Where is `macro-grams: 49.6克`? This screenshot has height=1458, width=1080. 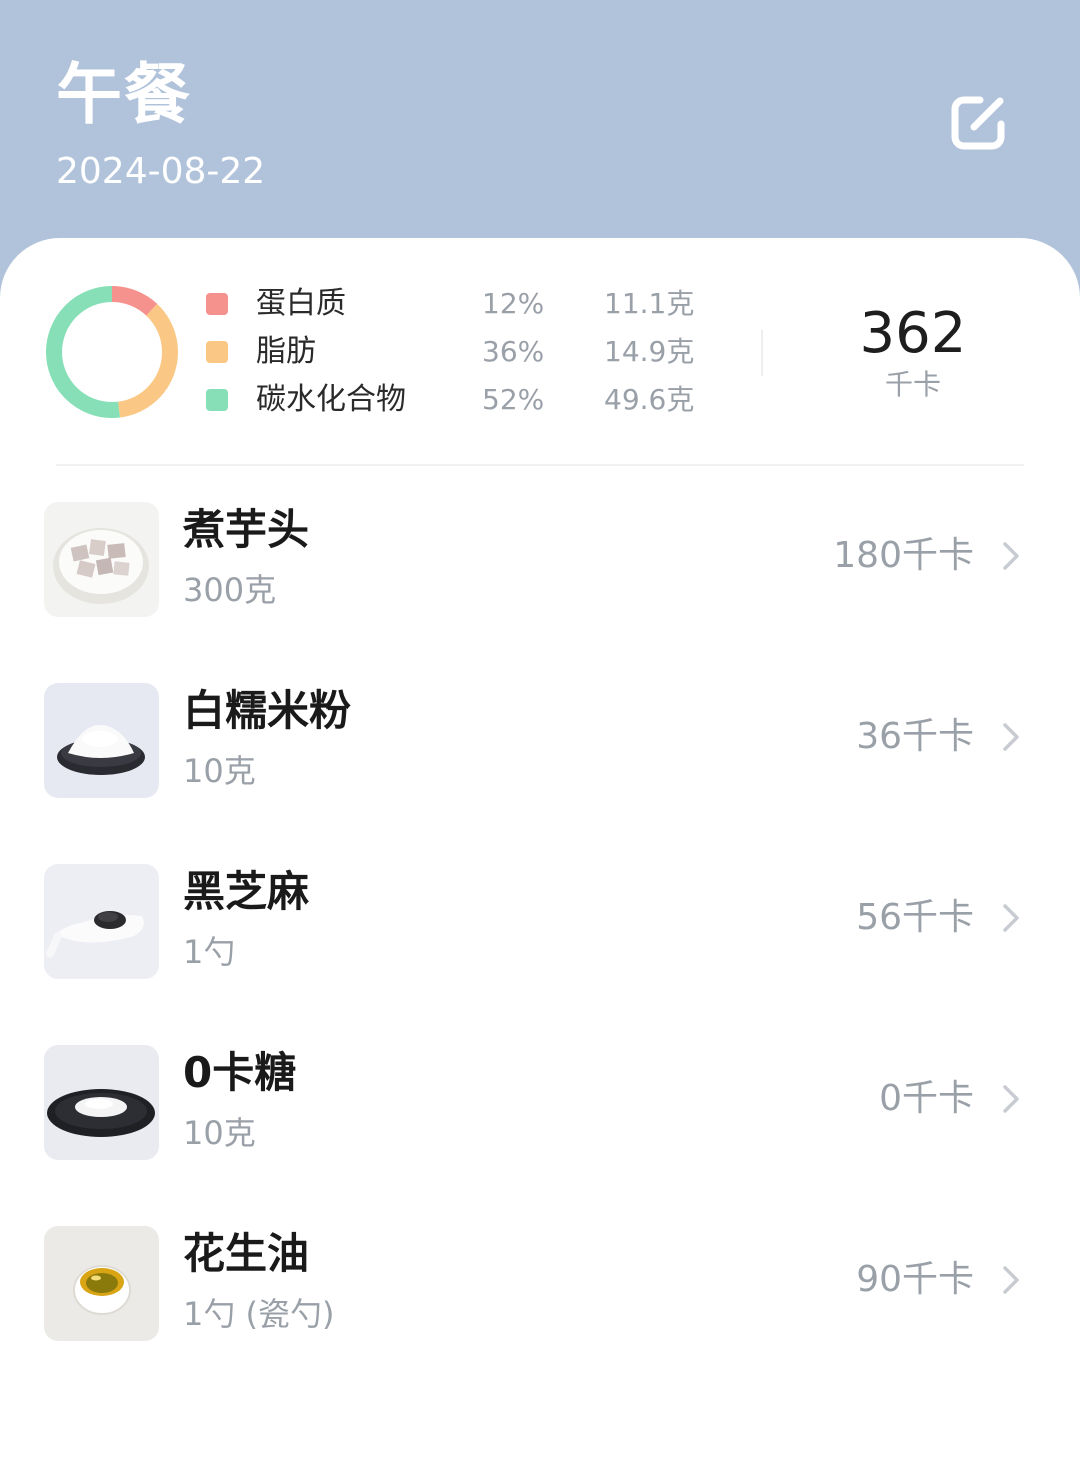 macro-grams: 49.6克 is located at coordinates (649, 399).